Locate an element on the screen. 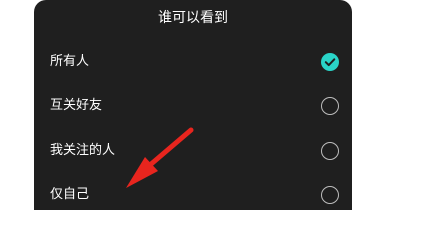 The width and height of the screenshot is (447, 240). sheet-title: 谁可以看到 is located at coordinates (193, 18).